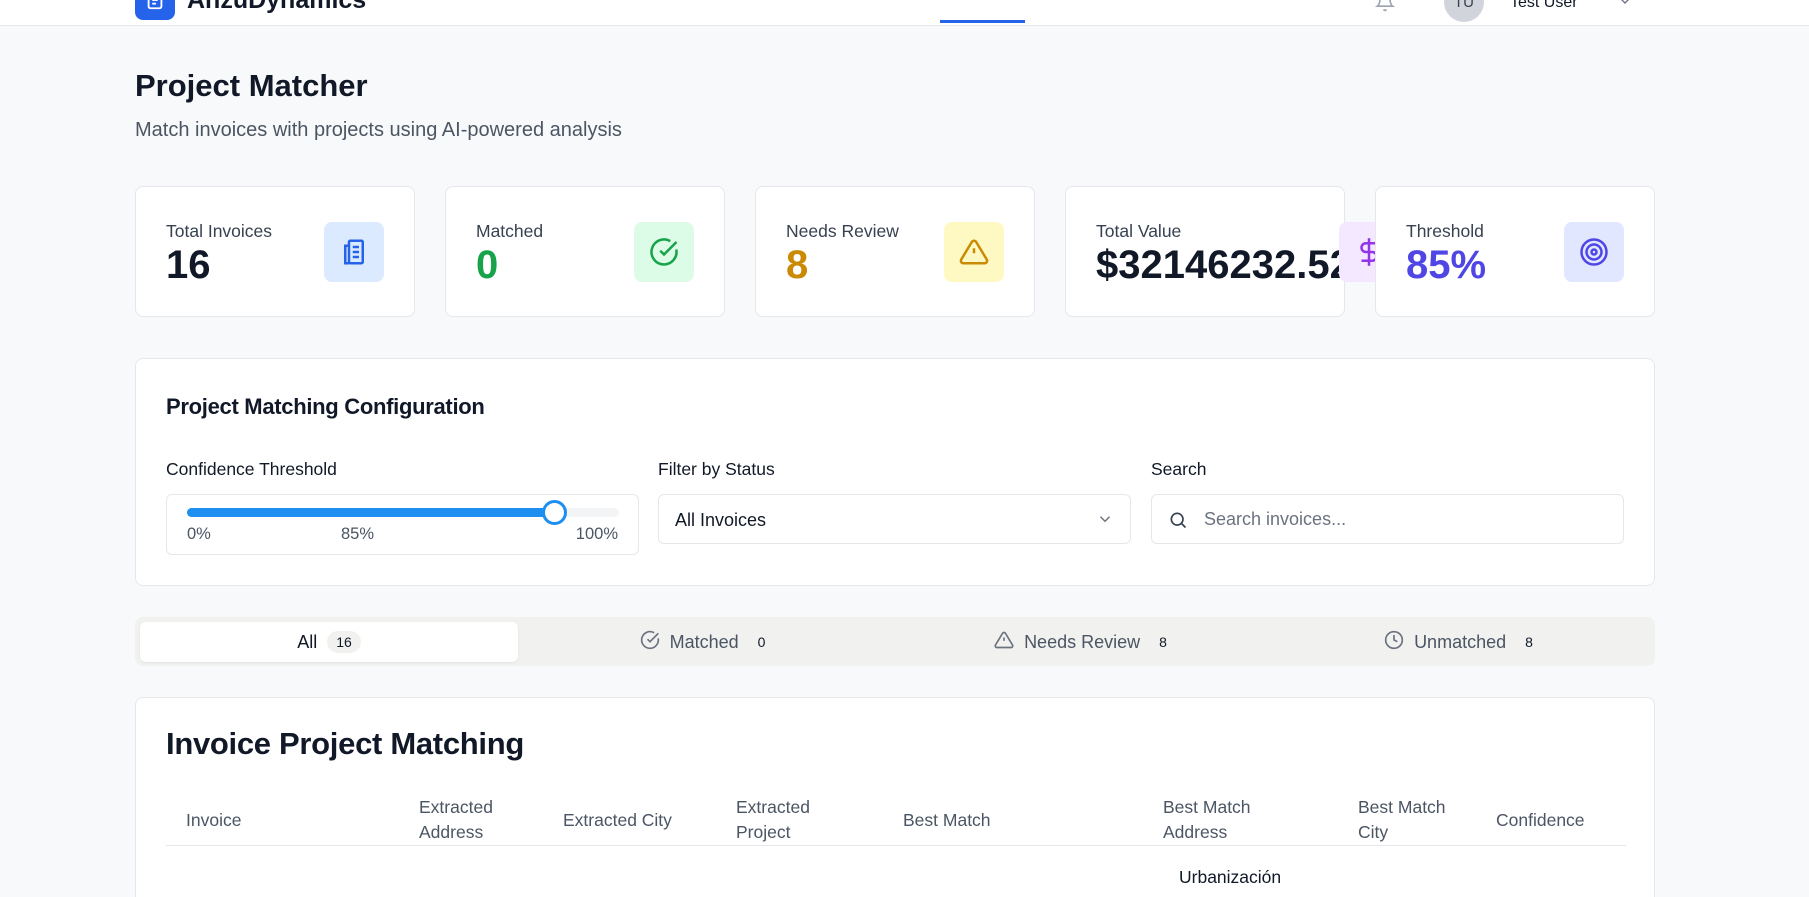 The height and width of the screenshot is (897, 1809). I want to click on stat-value: 0, so click(487, 265).